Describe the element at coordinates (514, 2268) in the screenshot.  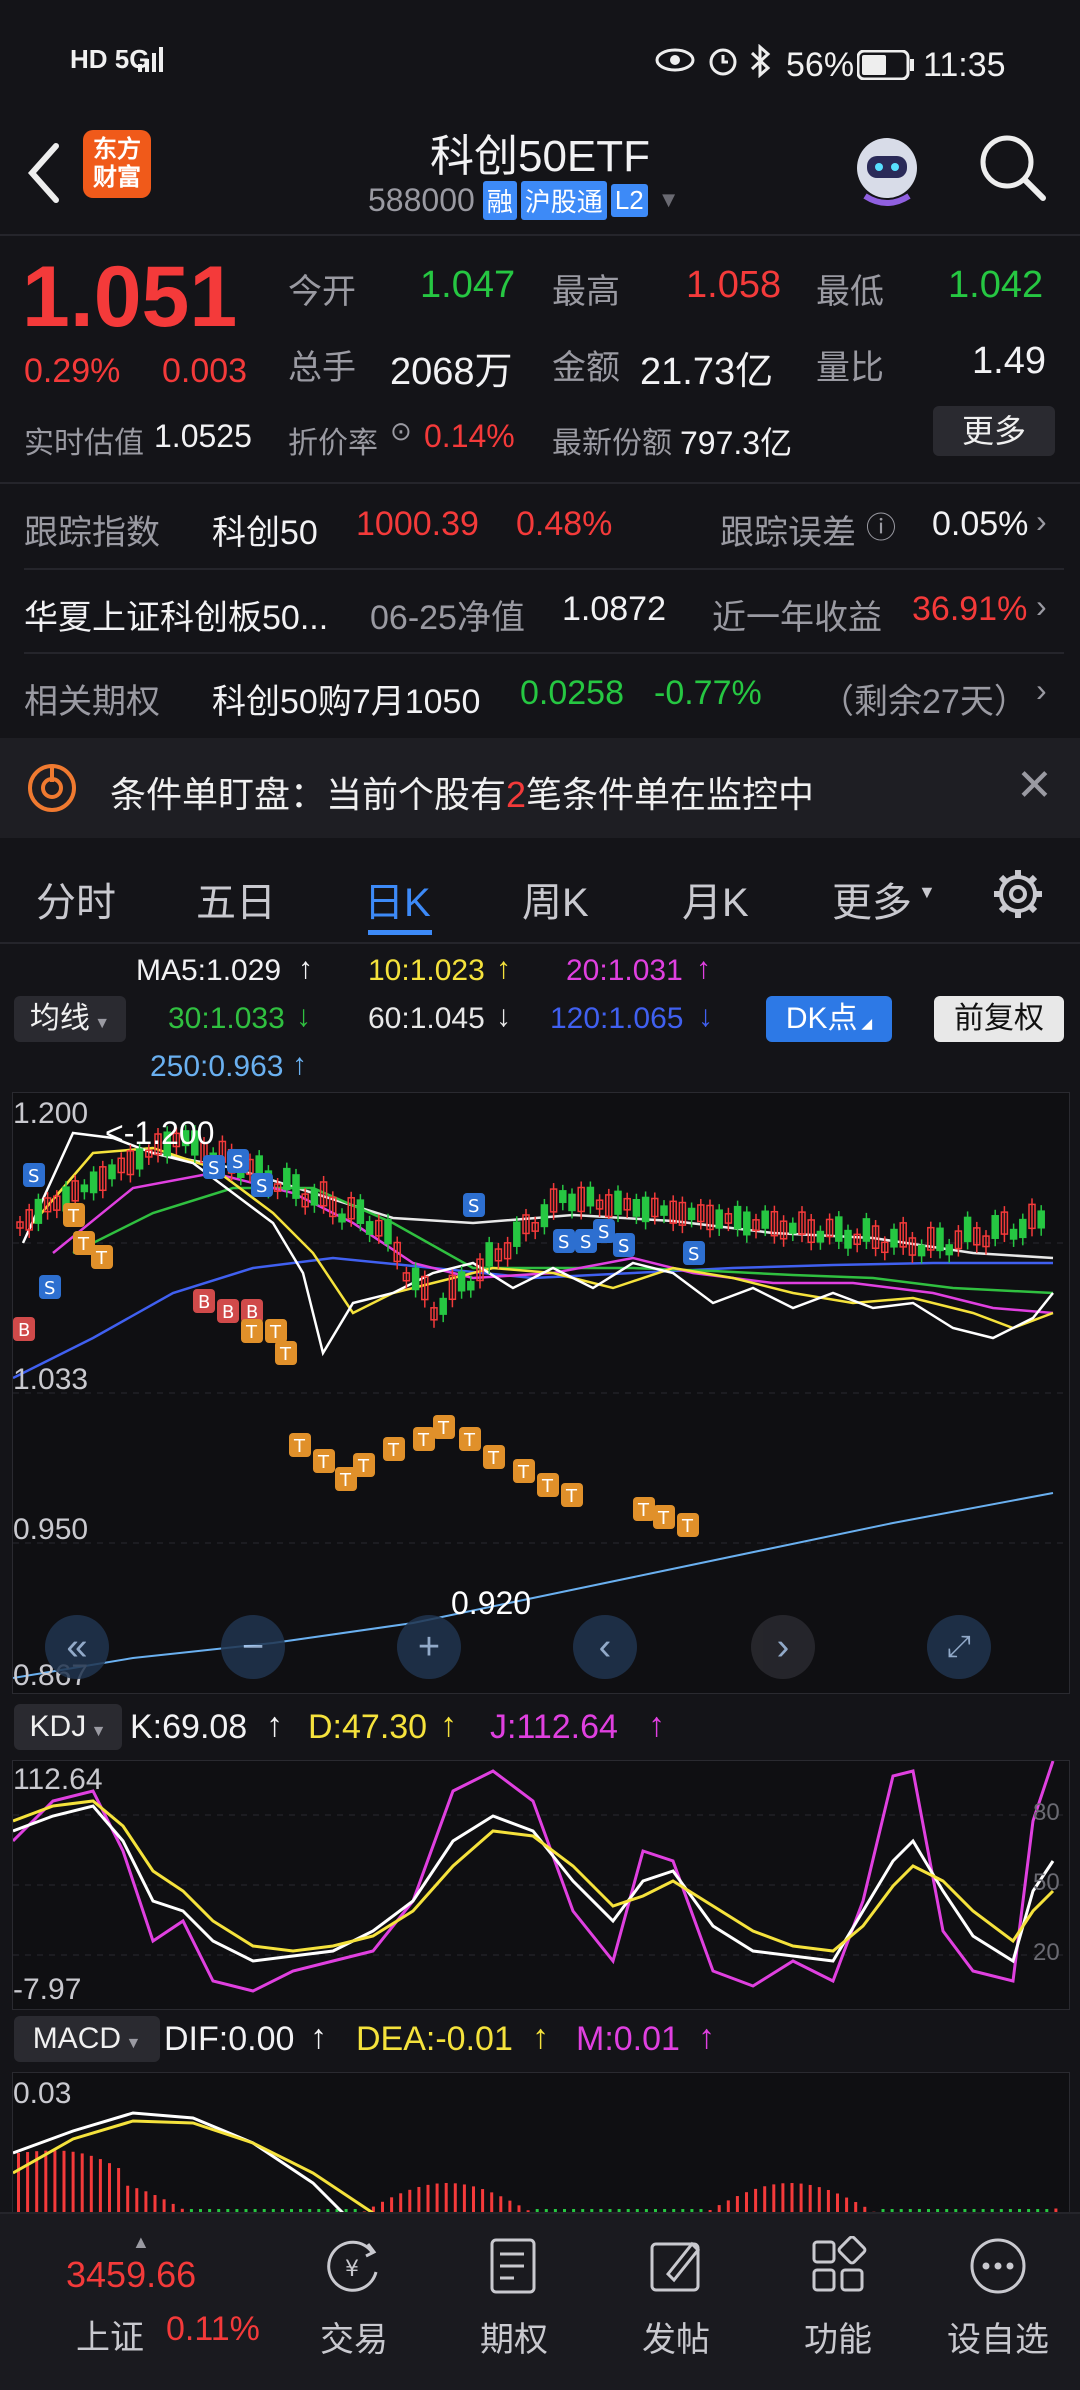
I see `options-icon` at that location.